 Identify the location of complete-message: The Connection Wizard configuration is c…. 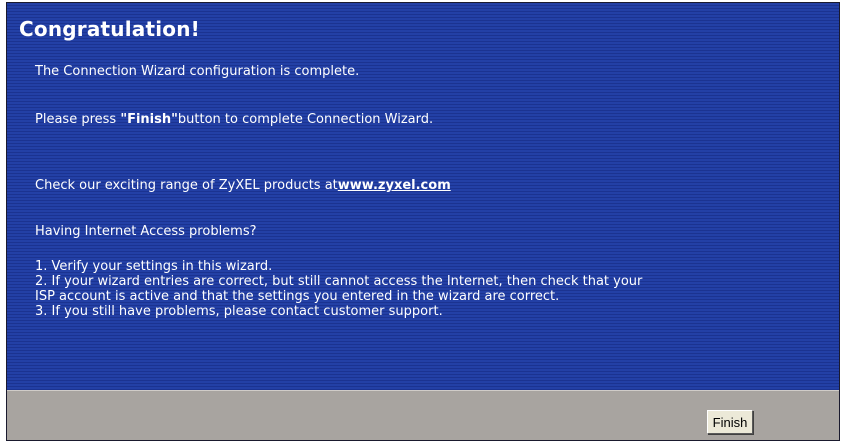
(197, 71).